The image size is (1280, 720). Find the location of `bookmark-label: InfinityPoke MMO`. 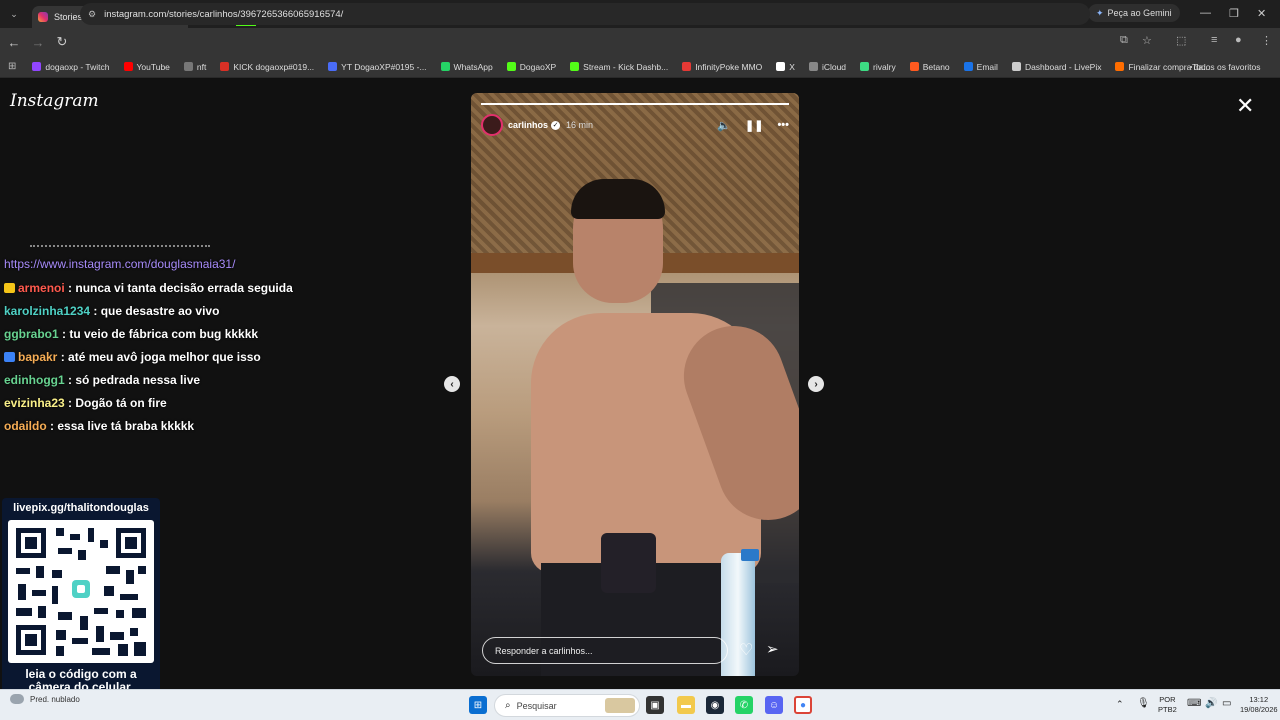

bookmark-label: InfinityPoke MMO is located at coordinates (729, 66).